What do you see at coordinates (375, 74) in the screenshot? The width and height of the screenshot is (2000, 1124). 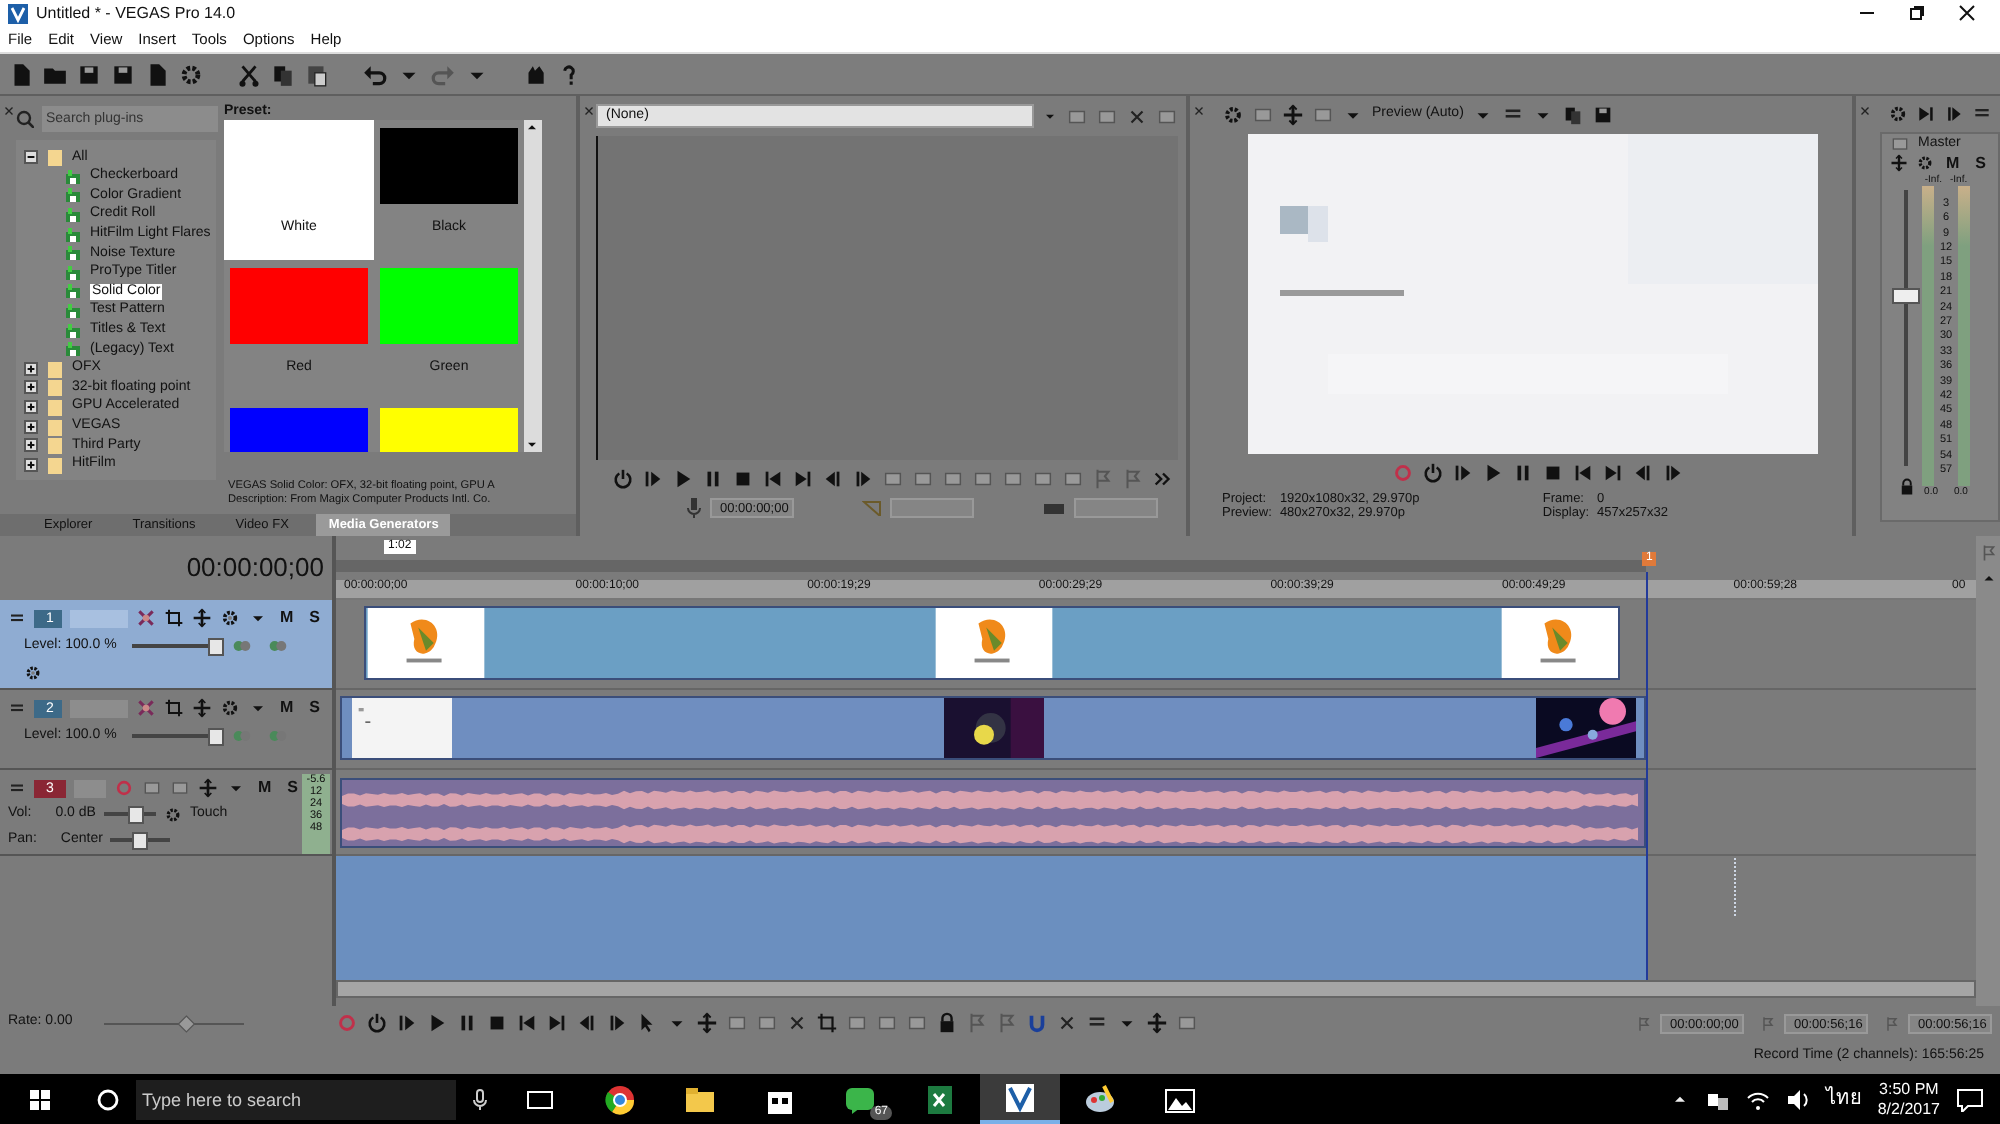 I see `undo-icon` at bounding box center [375, 74].